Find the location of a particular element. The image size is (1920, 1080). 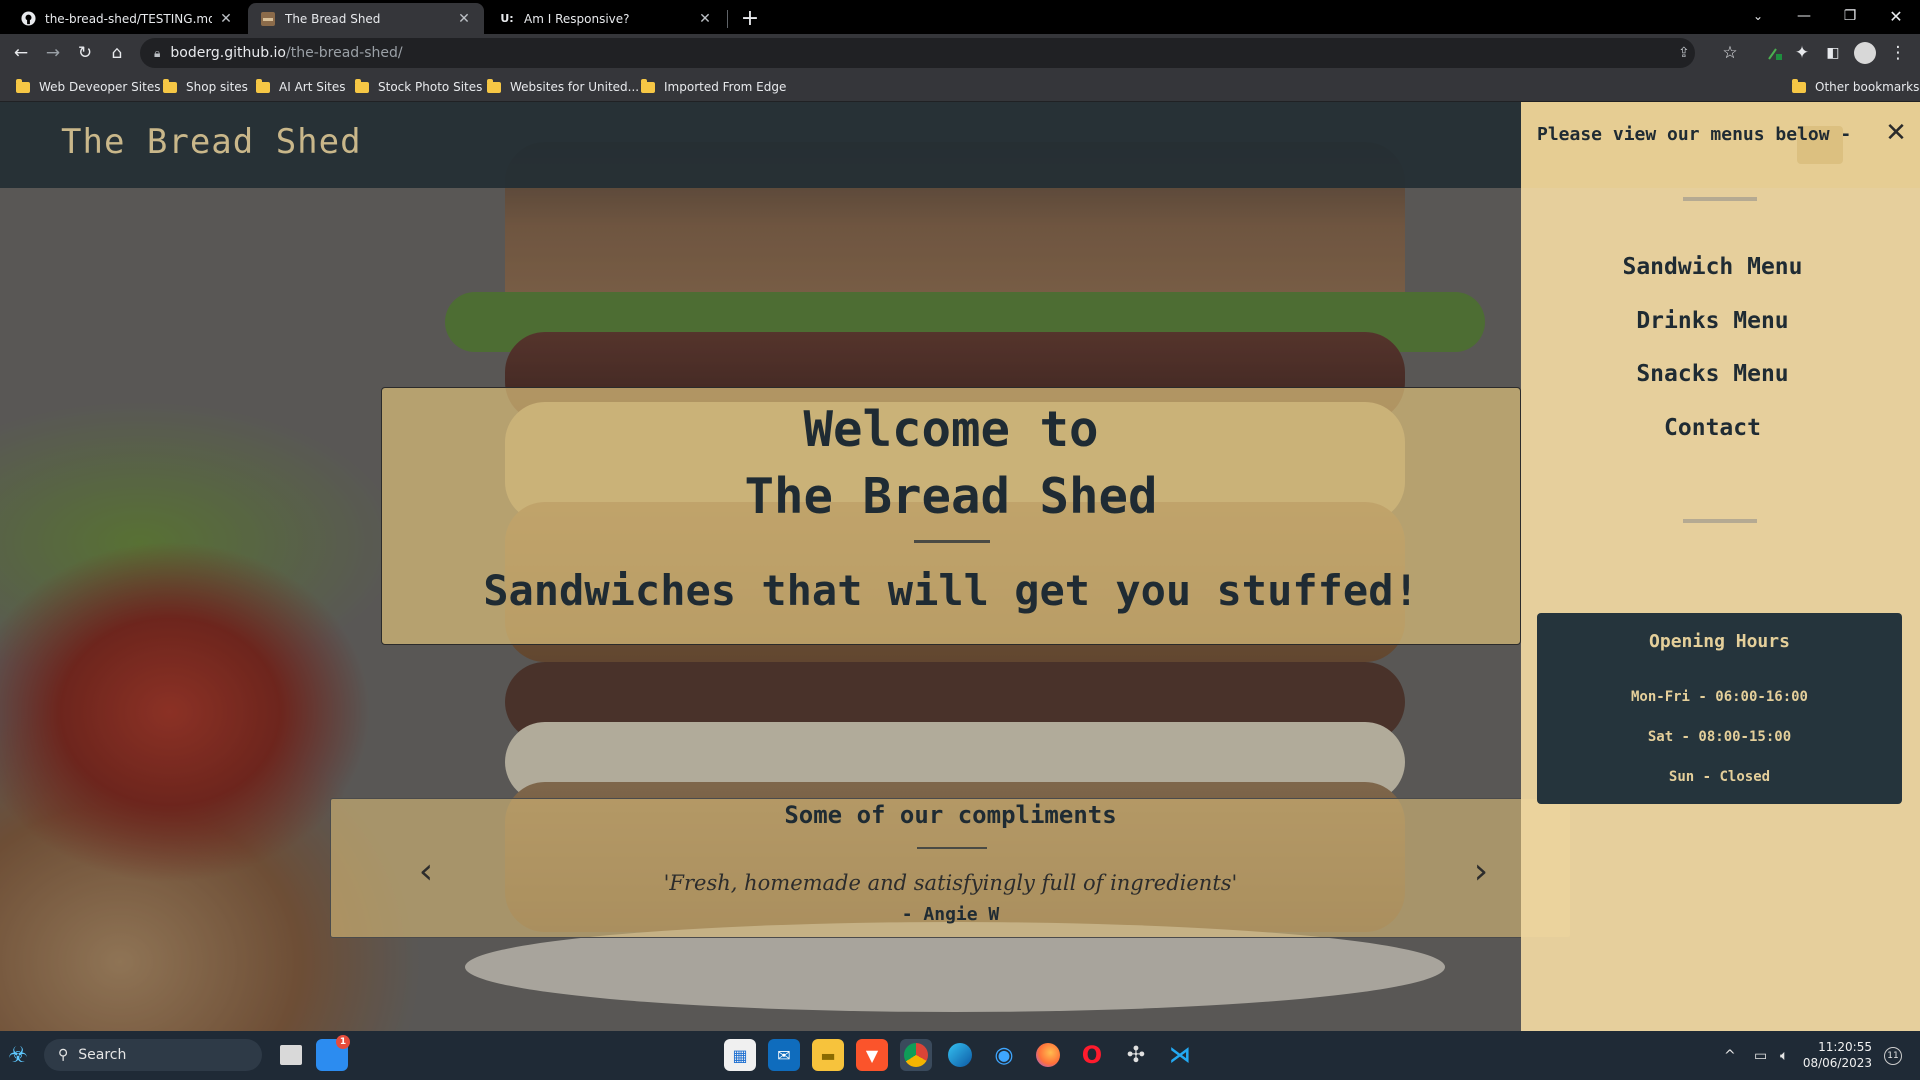

bookmark-label: Web Deveoper Sites is located at coordinates (100, 87).